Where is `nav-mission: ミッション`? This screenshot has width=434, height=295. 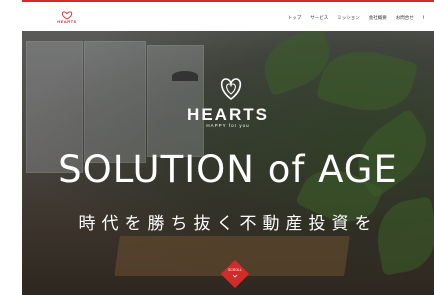
nav-mission: ミッション is located at coordinates (348, 18).